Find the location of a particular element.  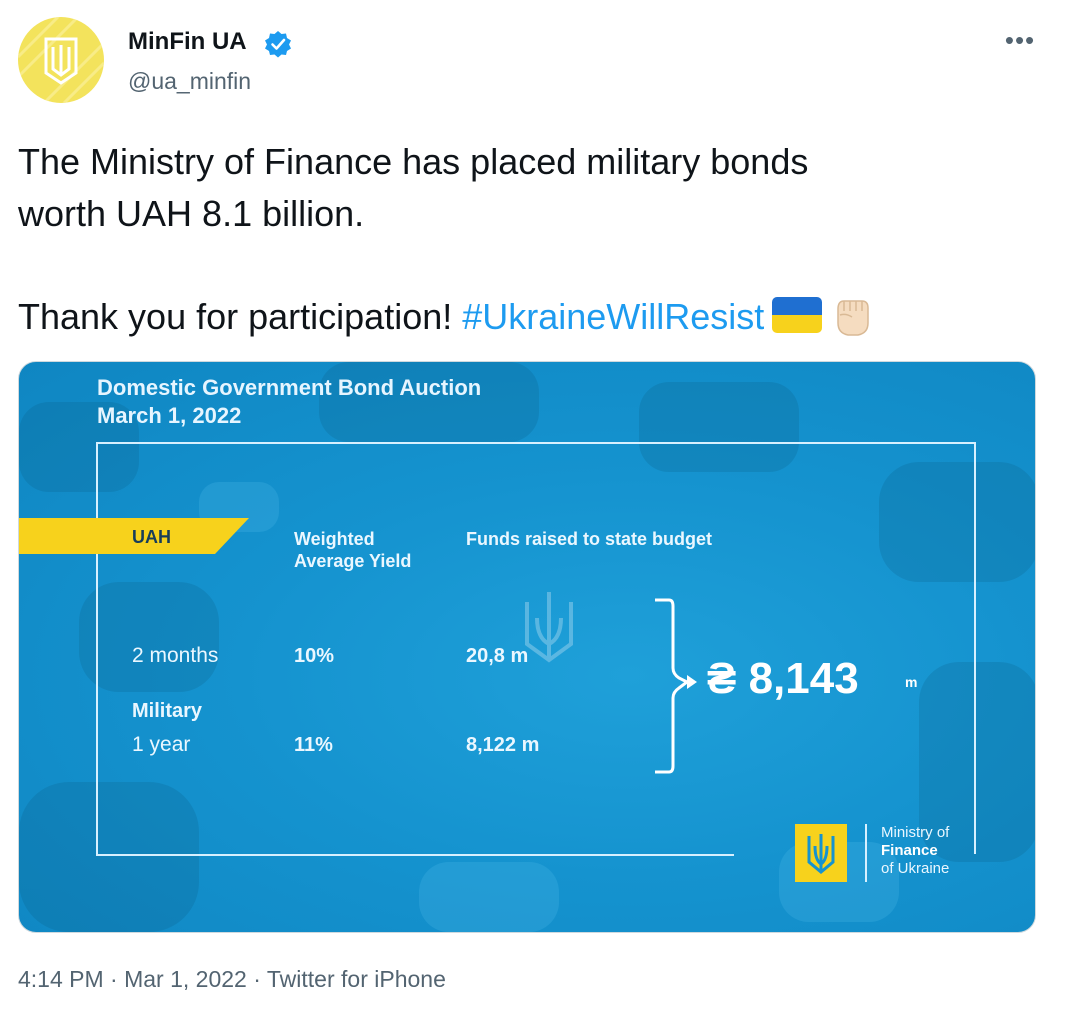

row-funds: 8,122 m is located at coordinates (503, 745).